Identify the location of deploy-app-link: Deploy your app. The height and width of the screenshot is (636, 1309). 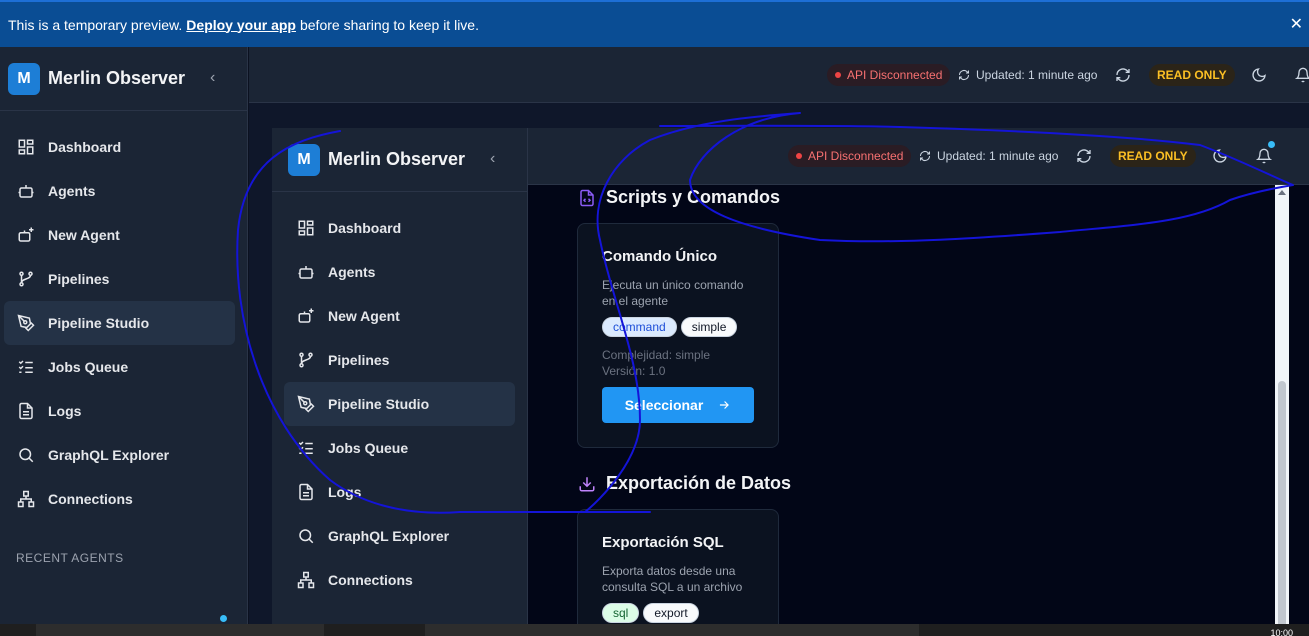
(241, 25).